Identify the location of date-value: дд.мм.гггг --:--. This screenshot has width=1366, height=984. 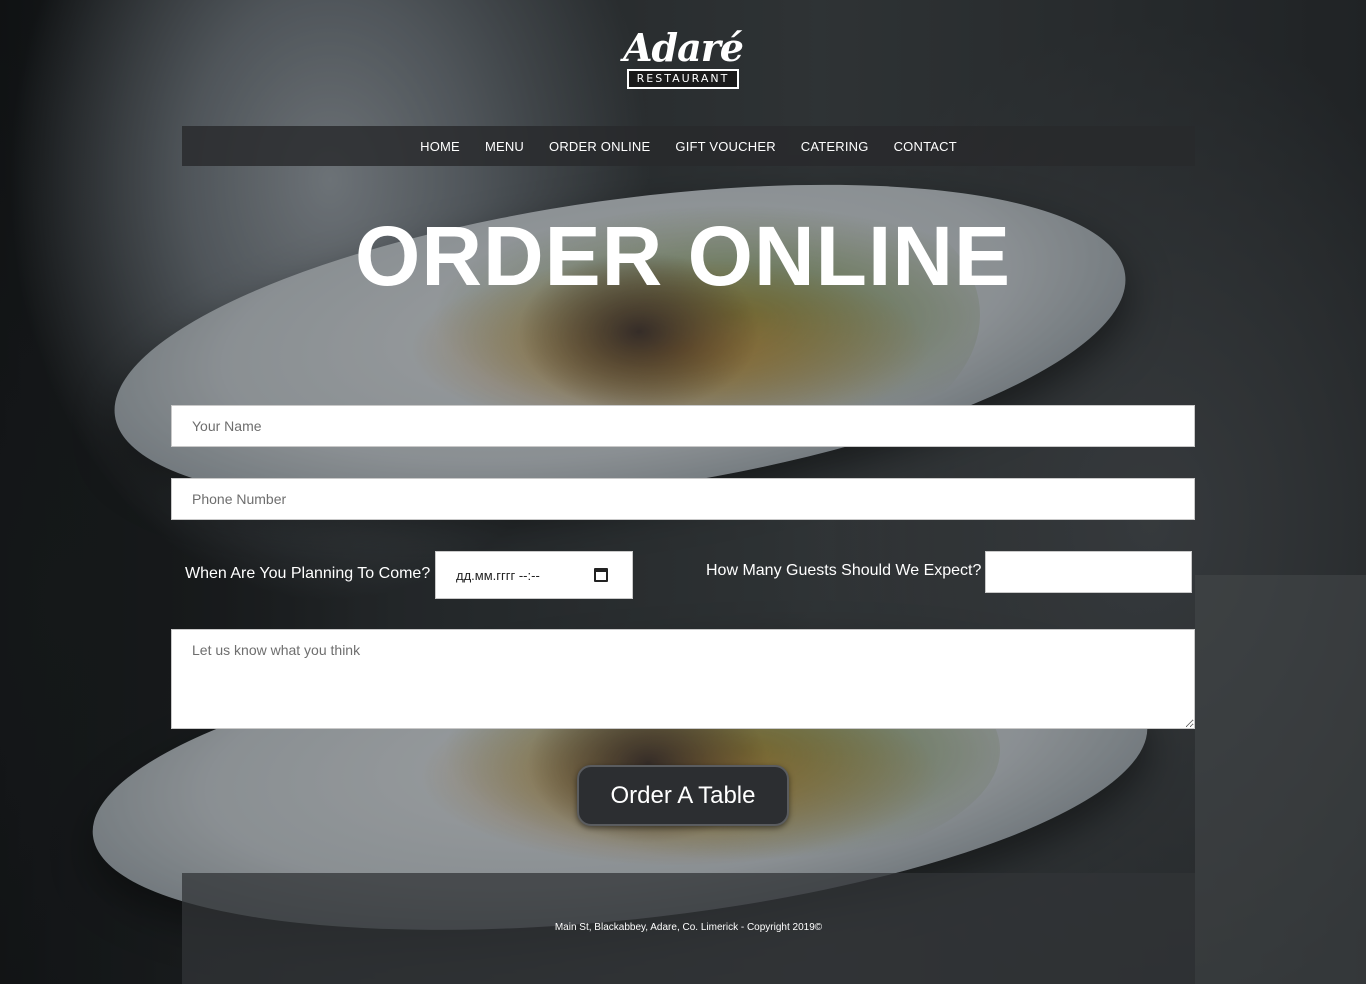
(498, 575).